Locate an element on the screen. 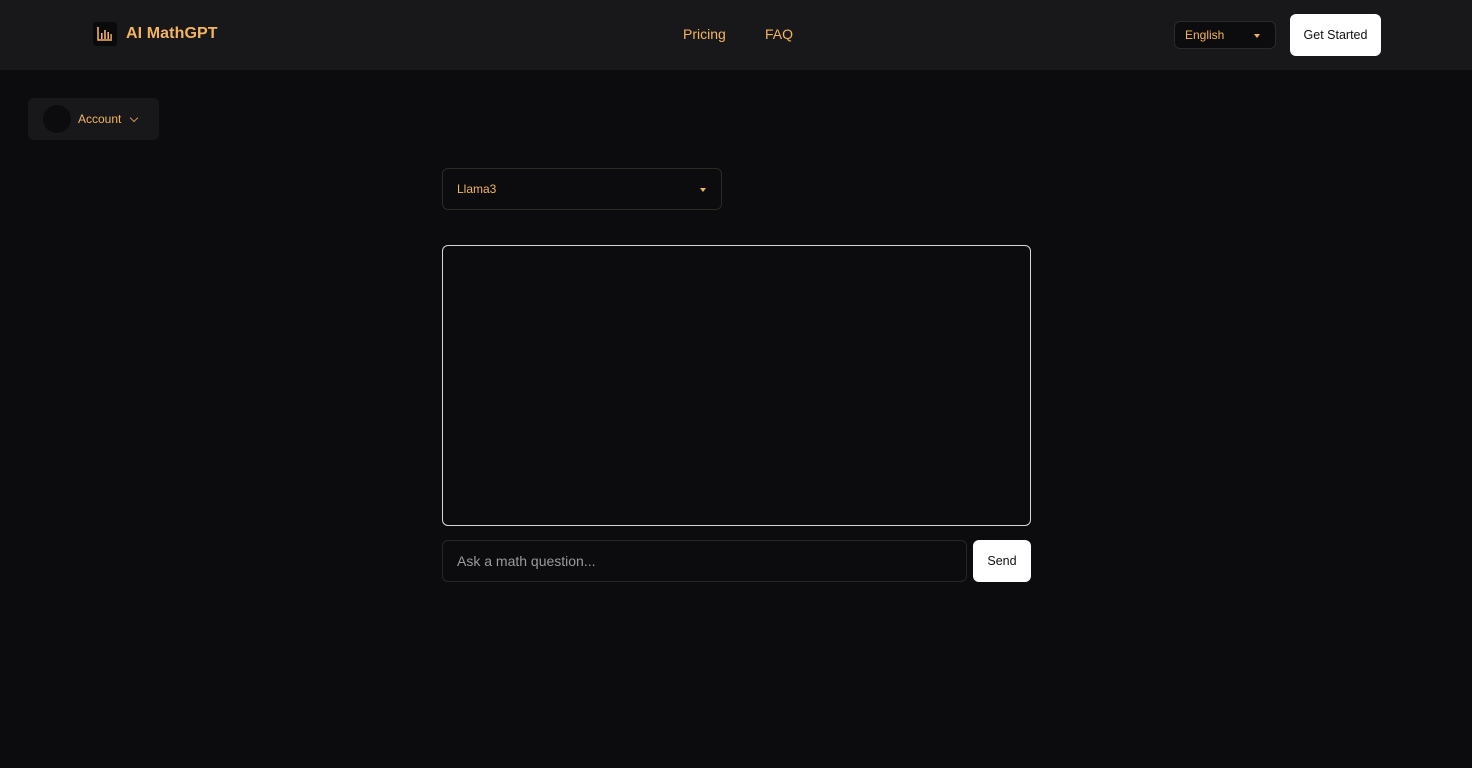 This screenshot has width=1472, height=768. bar-chart-icon is located at coordinates (105, 34).